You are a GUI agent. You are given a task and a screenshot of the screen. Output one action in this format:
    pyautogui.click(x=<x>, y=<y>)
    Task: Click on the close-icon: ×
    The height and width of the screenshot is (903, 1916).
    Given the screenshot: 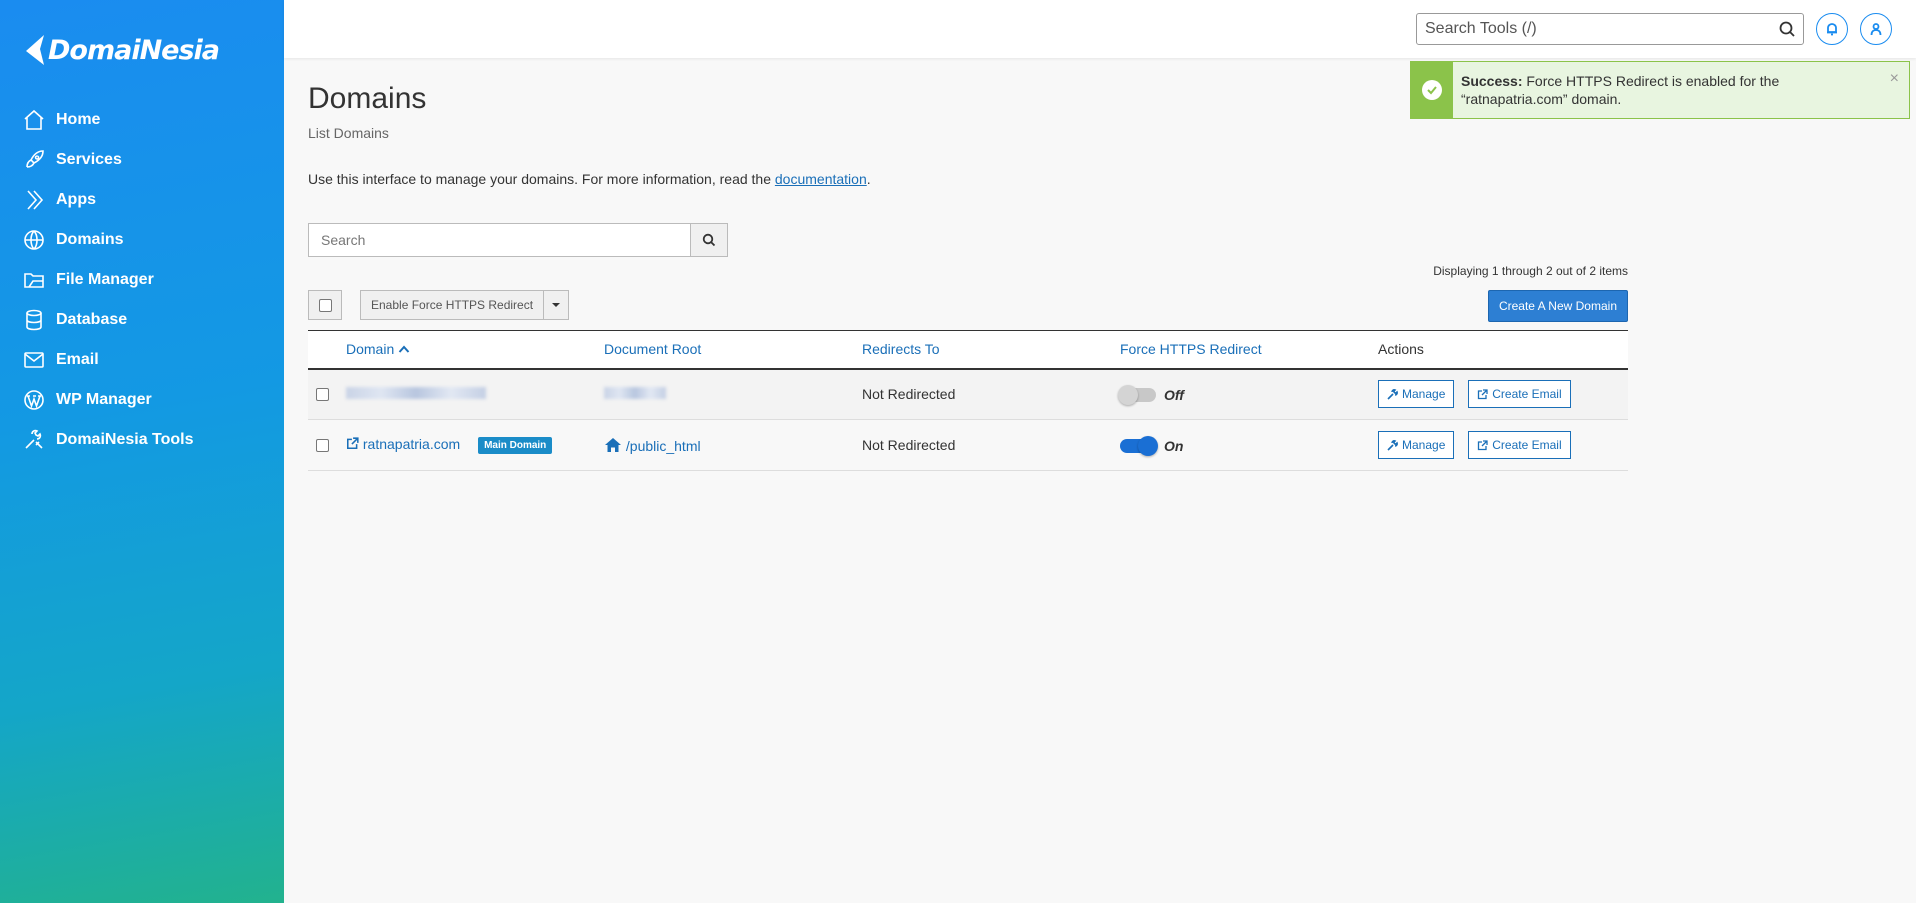 What is the action you would take?
    pyautogui.click(x=1894, y=79)
    